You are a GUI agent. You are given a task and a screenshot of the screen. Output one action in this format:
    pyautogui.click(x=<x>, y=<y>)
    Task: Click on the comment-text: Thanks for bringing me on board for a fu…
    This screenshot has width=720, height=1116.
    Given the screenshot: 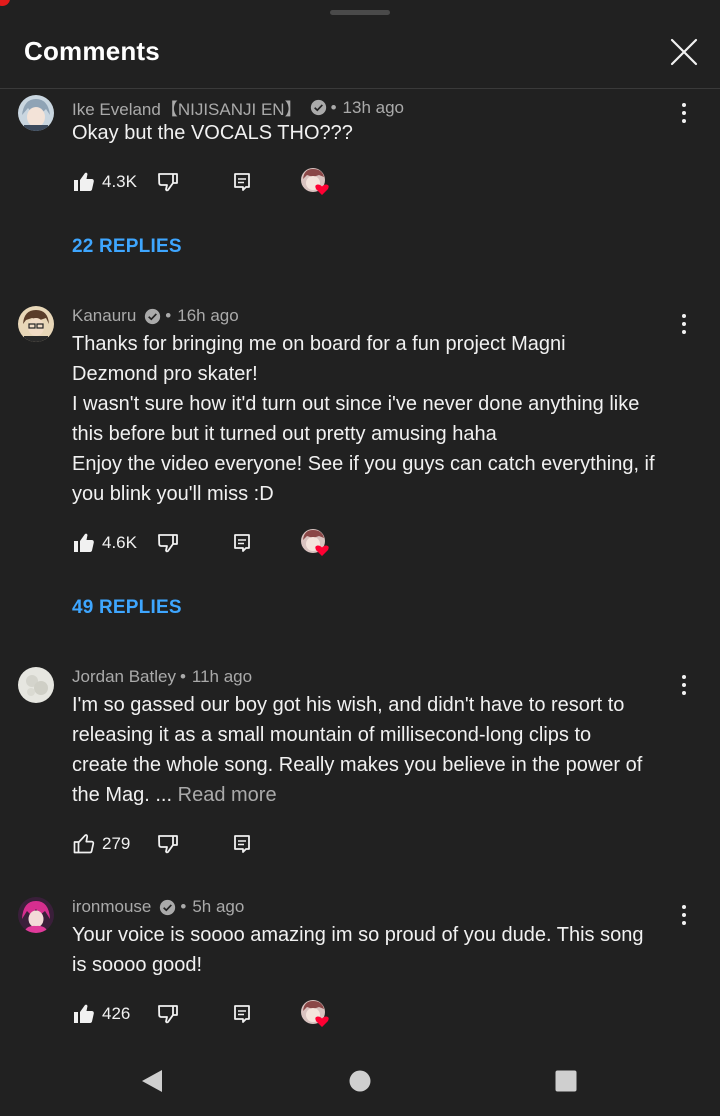 What is the action you would take?
    pyautogui.click(x=377, y=419)
    